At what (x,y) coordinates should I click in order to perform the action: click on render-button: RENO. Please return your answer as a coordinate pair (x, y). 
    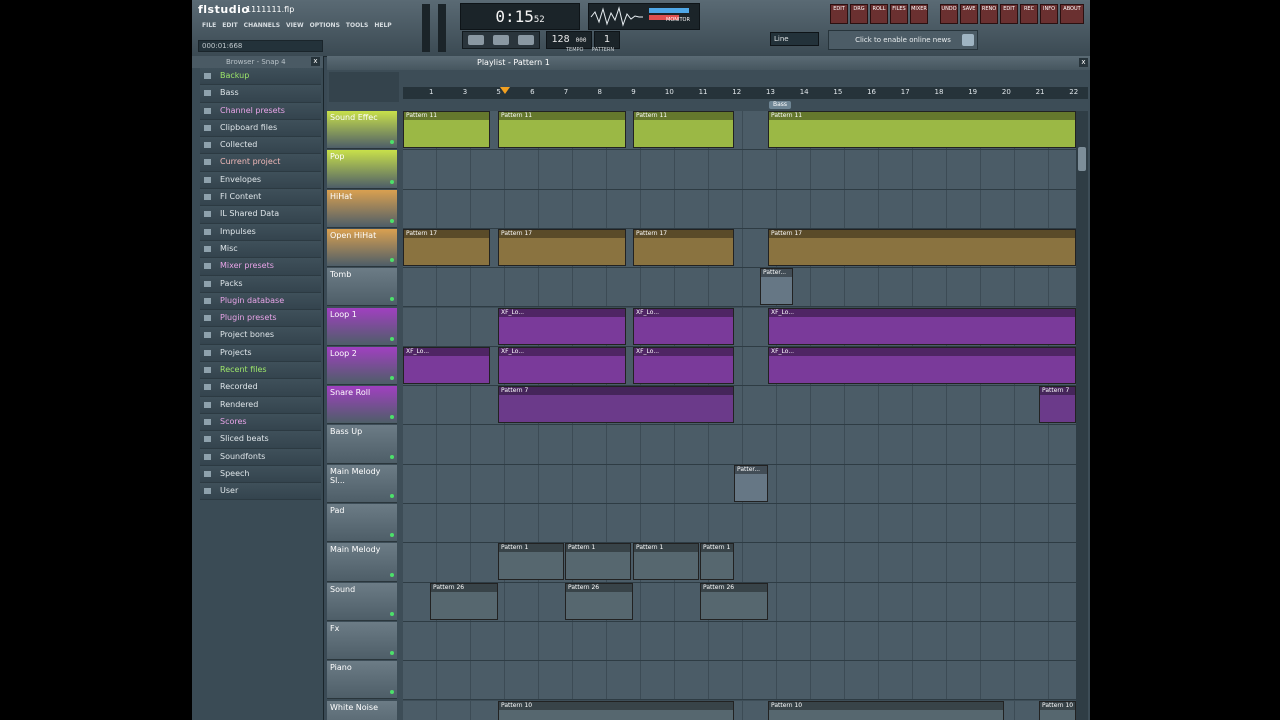
    Looking at the image, I should click on (989, 14).